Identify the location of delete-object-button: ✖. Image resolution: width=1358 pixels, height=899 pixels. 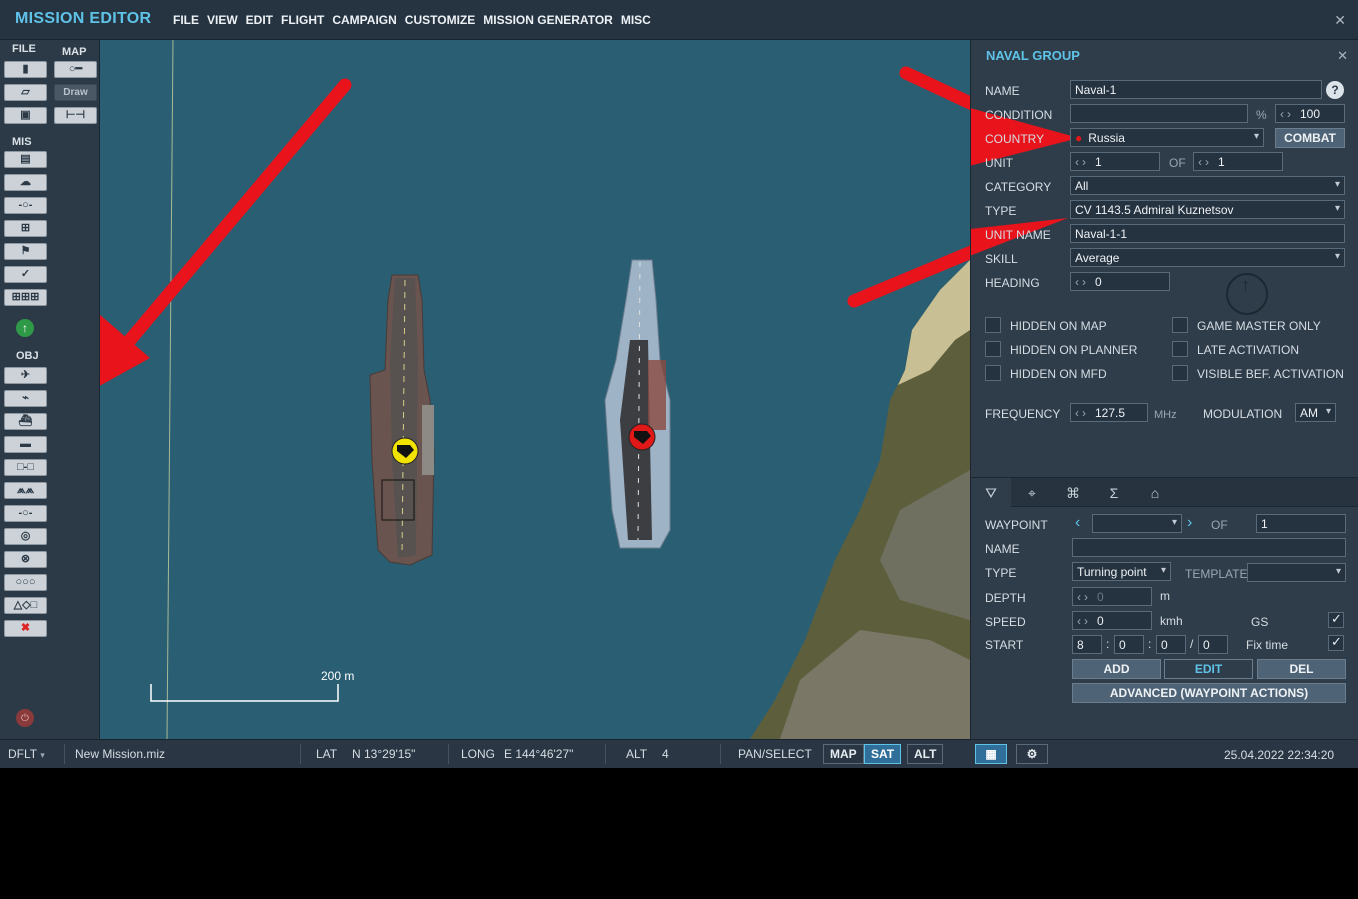
(25, 628).